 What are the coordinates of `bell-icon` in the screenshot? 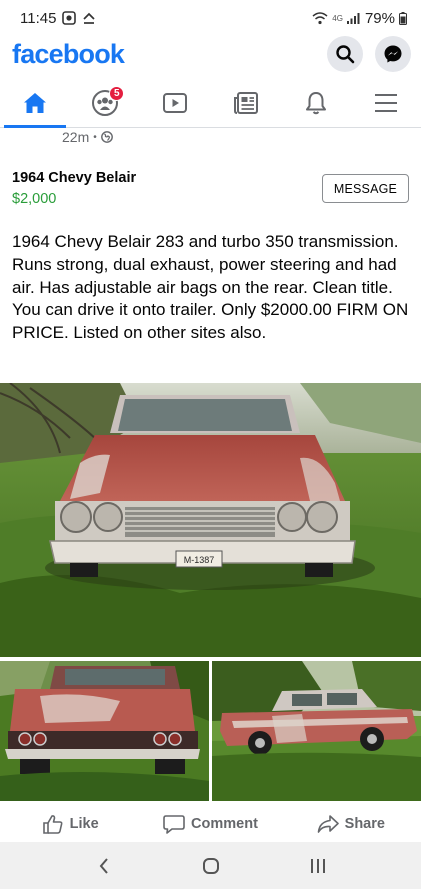 It's located at (315, 102).